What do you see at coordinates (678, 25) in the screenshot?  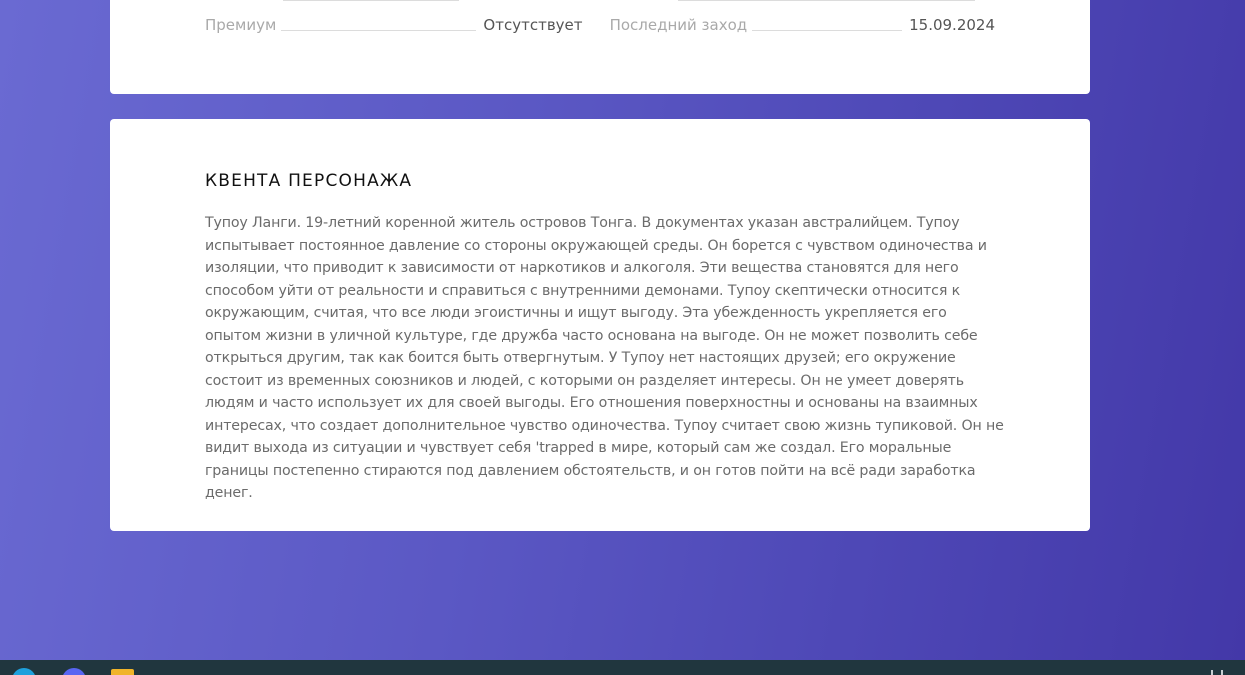 I see `last-login-label: Последний заход` at bounding box center [678, 25].